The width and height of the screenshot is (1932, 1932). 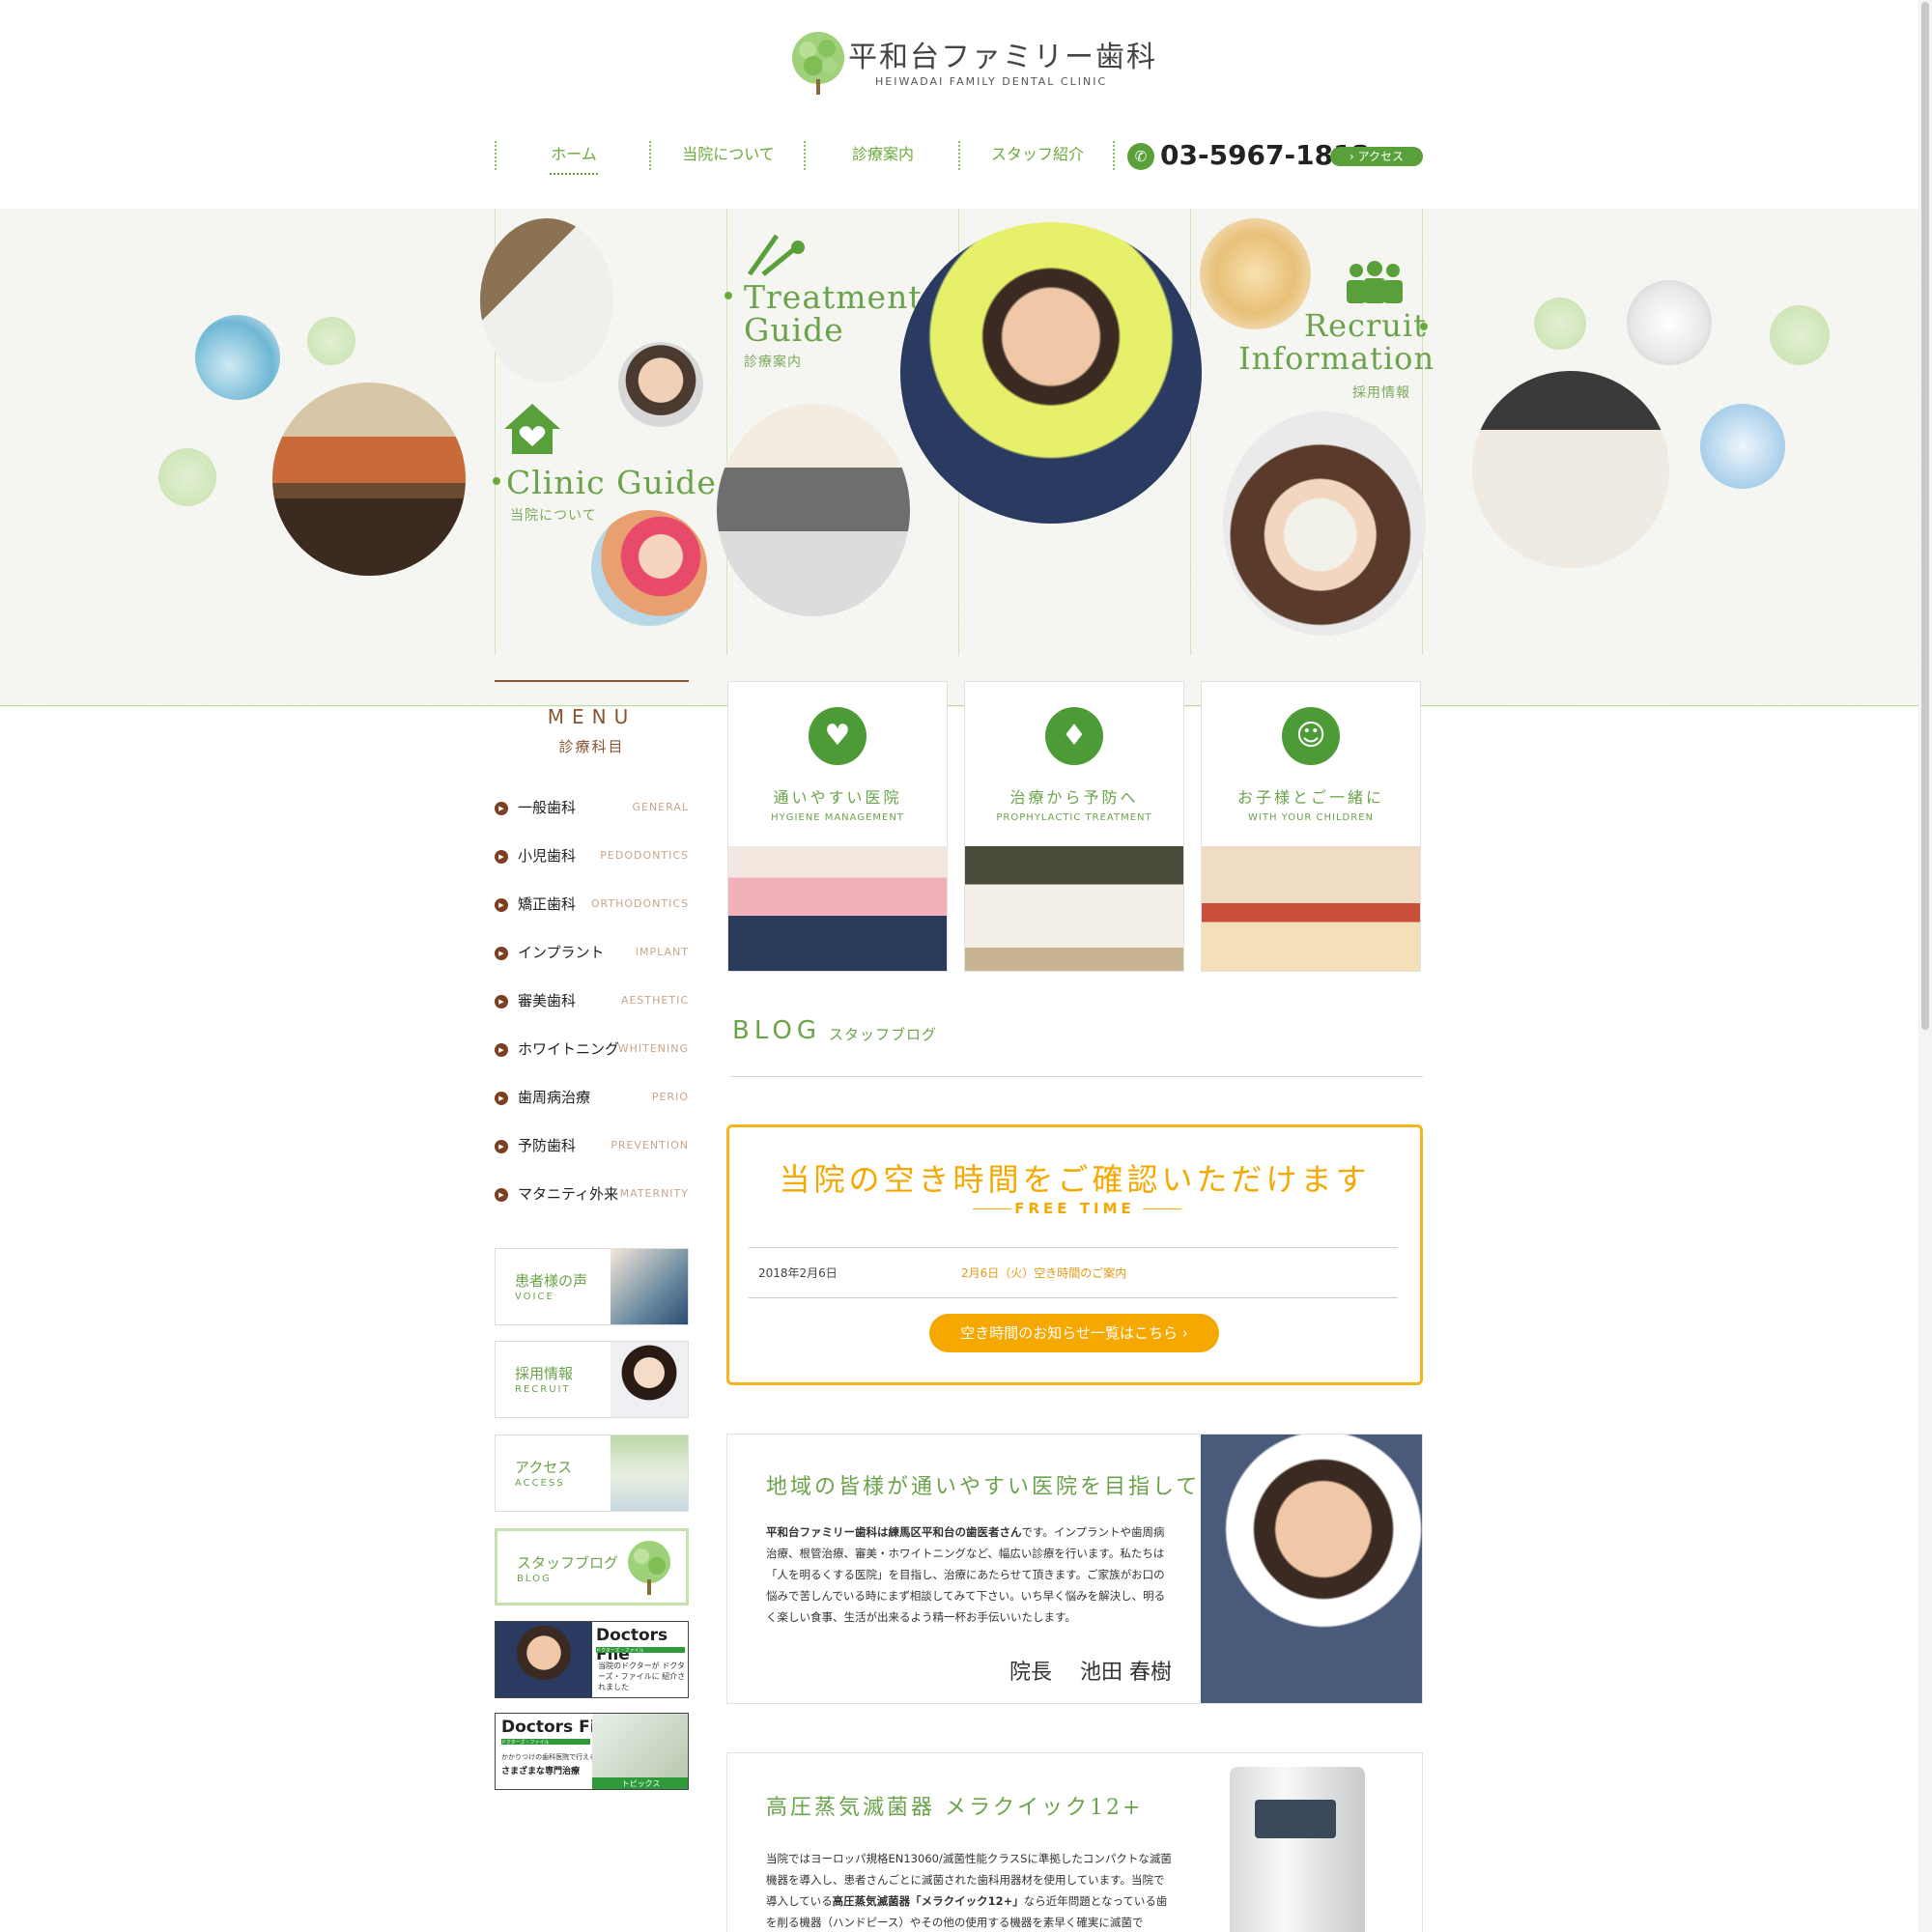 What do you see at coordinates (640, 1650) in the screenshot?
I see `doctors-file-sub: ドクターズ・ファイル` at bounding box center [640, 1650].